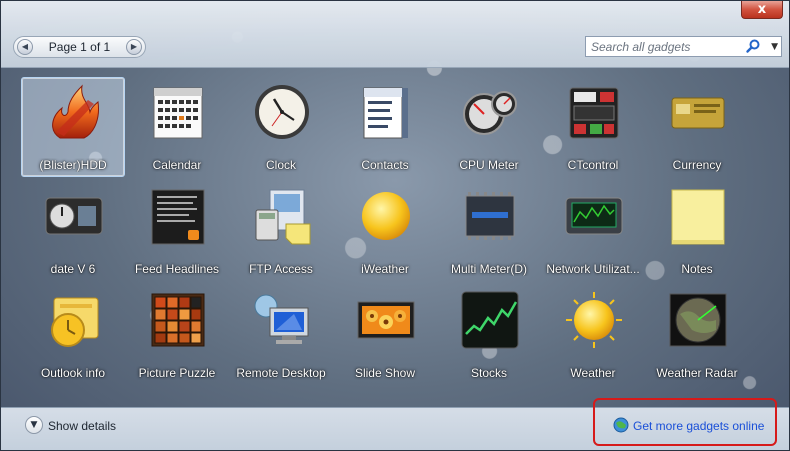 The image size is (790, 451). What do you see at coordinates (594, 113) in the screenshot?
I see `ctcontrol-icon` at bounding box center [594, 113].